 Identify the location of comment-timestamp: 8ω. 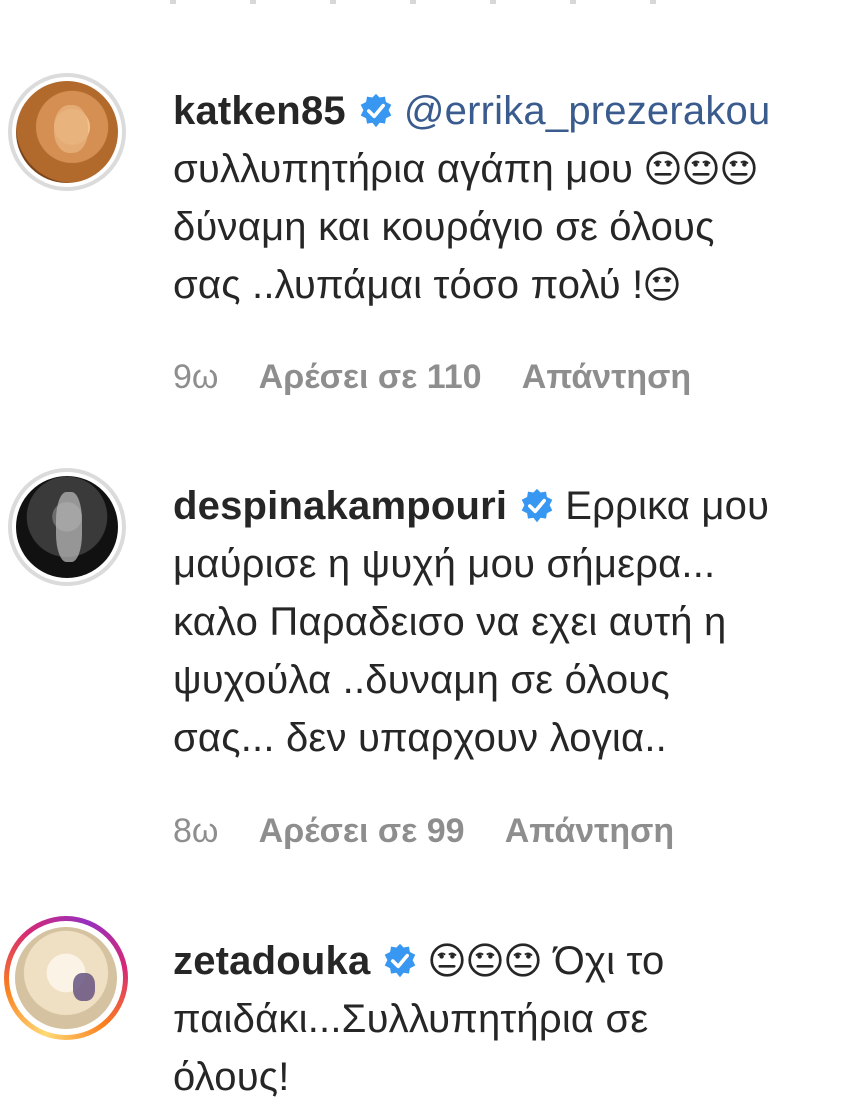
(195, 831).